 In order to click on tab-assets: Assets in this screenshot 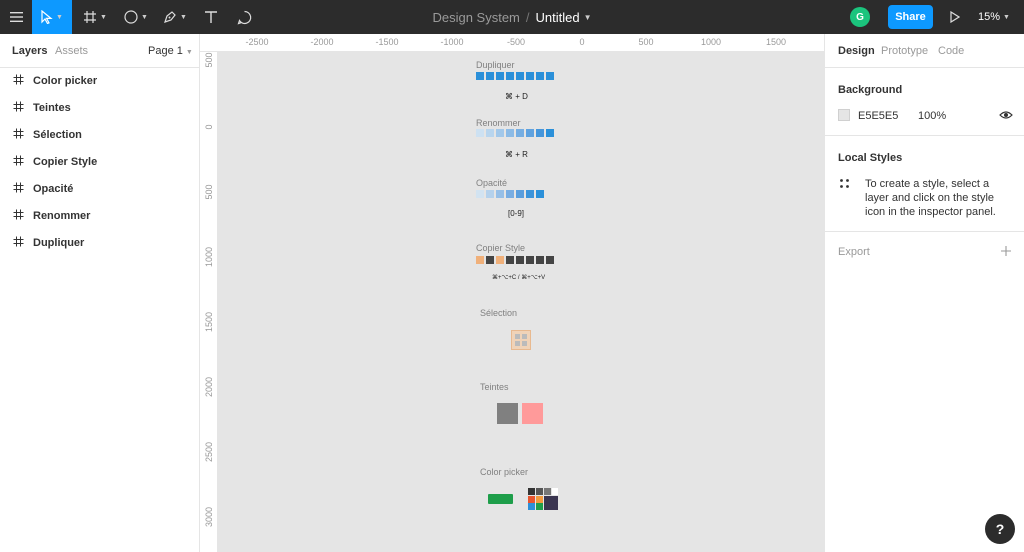, I will do `click(71, 51)`.